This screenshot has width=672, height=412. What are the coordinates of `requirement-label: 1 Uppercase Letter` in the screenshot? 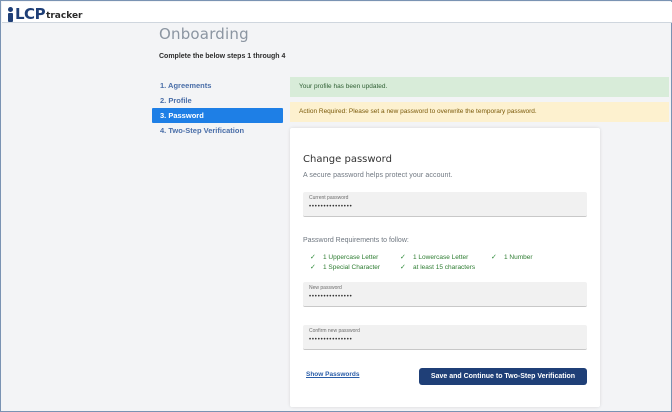 It's located at (351, 257).